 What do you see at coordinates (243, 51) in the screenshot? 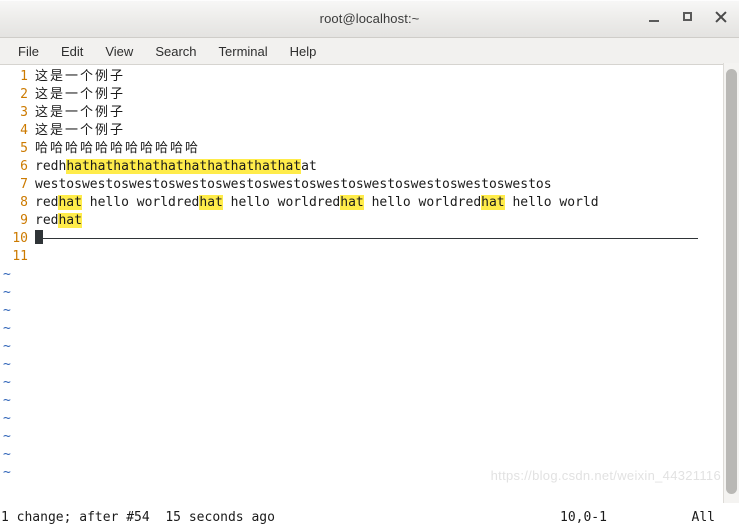
I see `menu-item-terminal: Terminal` at bounding box center [243, 51].